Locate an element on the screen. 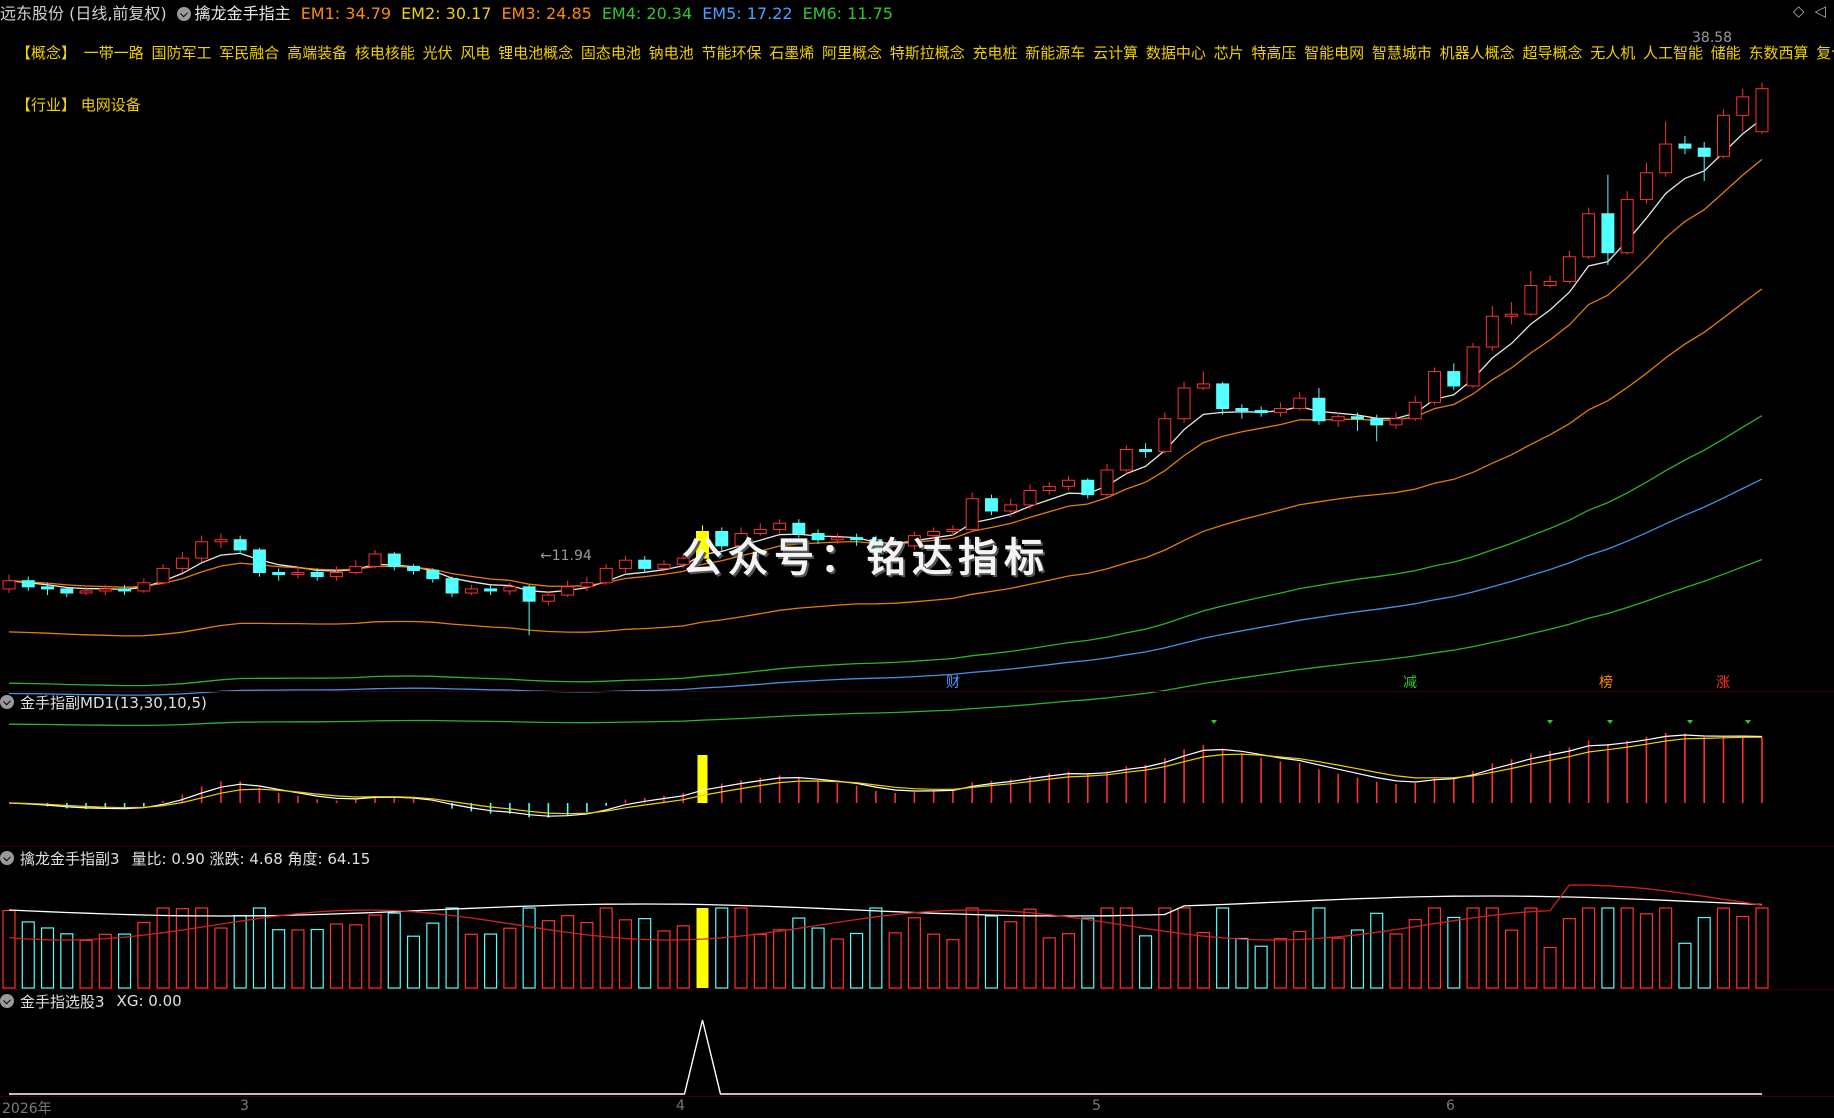 This screenshot has height=1118, width=1834. event-marker-zhang: 涨 is located at coordinates (1723, 682).